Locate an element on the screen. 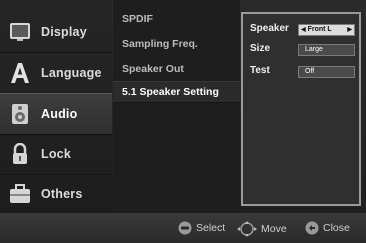 This screenshot has height=243, width=366. hint-close: Close is located at coordinates (327, 228).